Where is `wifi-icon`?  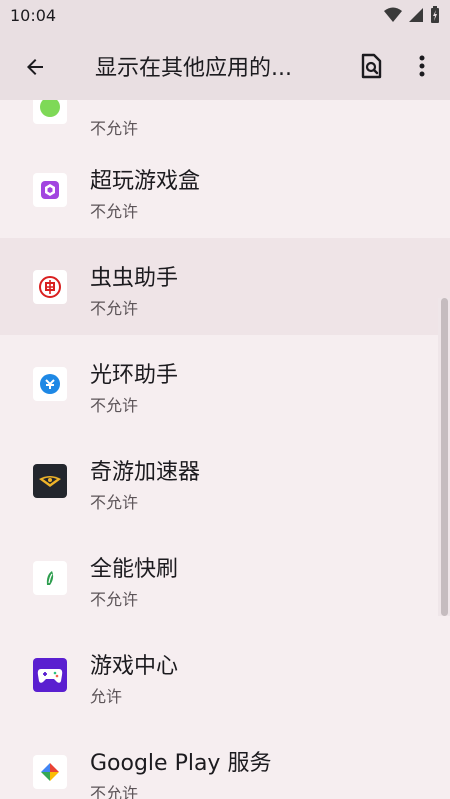 wifi-icon is located at coordinates (393, 14).